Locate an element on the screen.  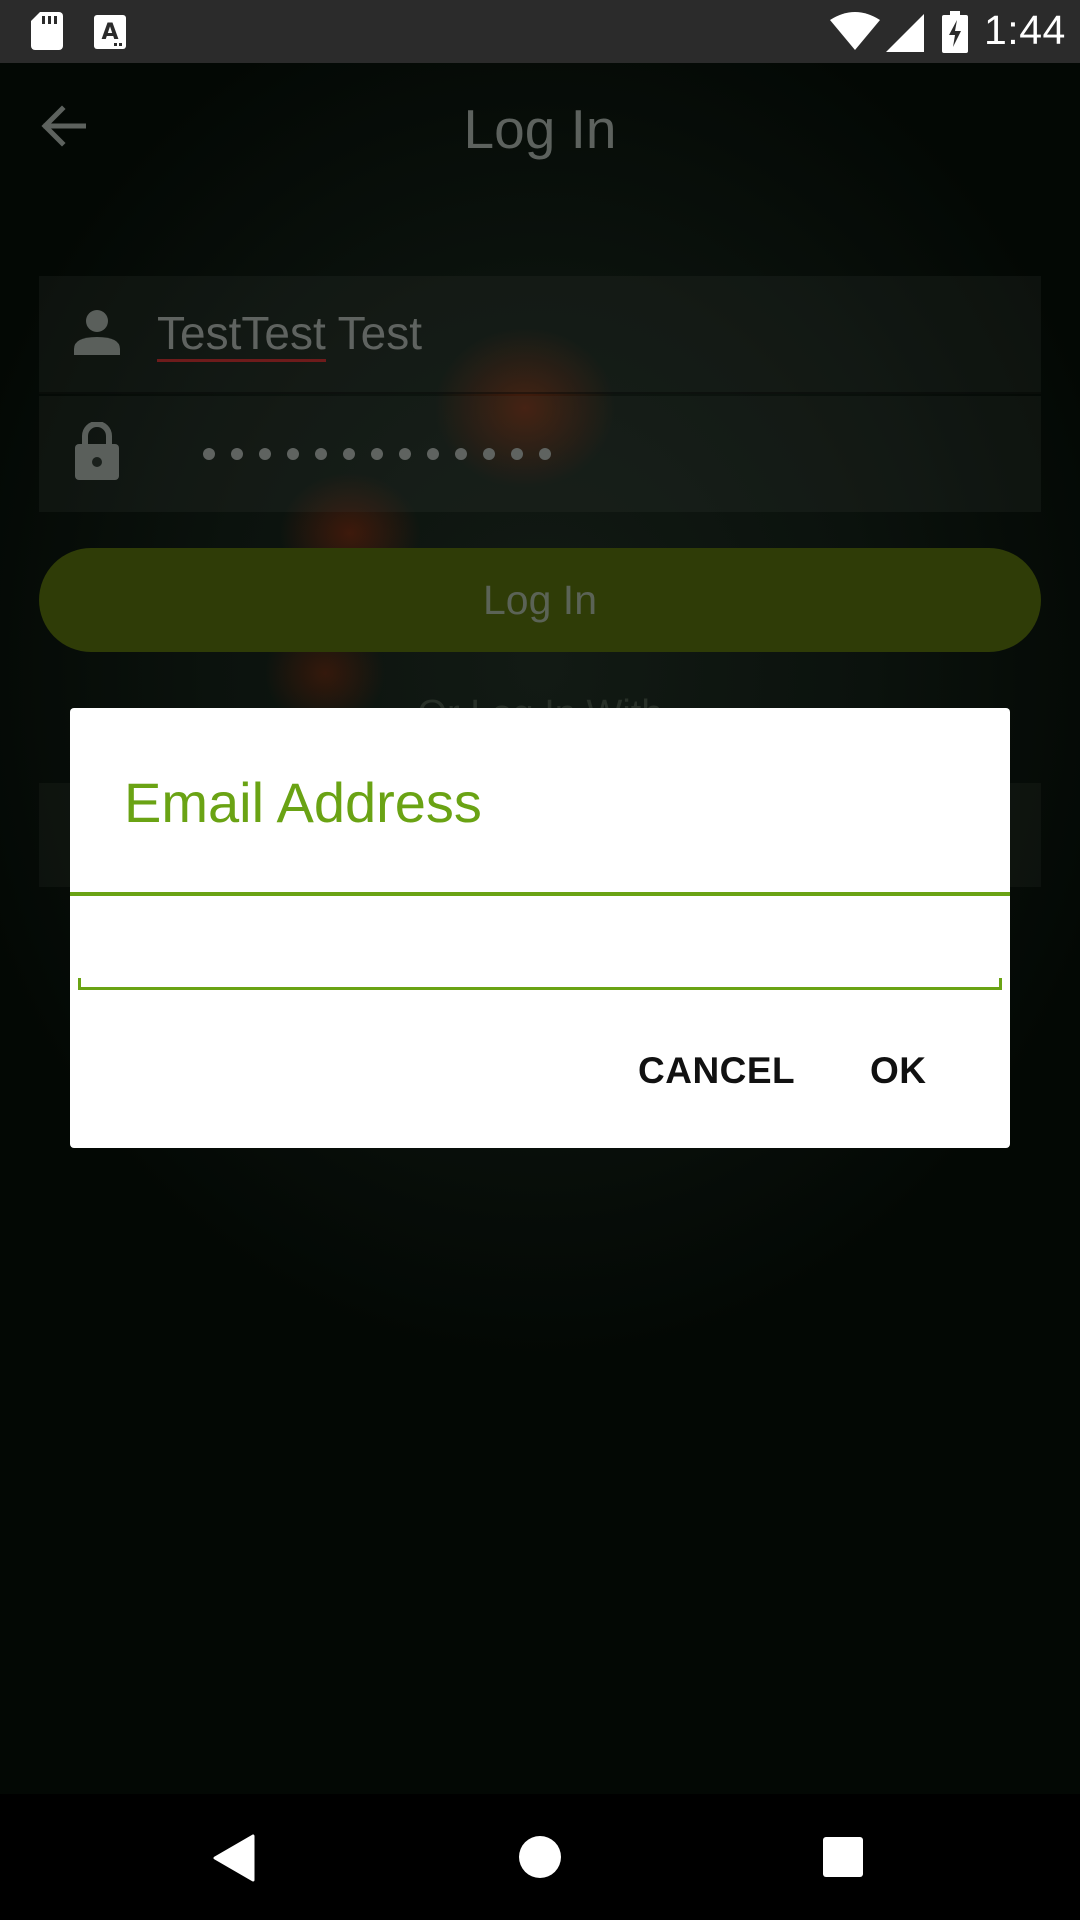
battery-charging-icon is located at coordinates (955, 32).